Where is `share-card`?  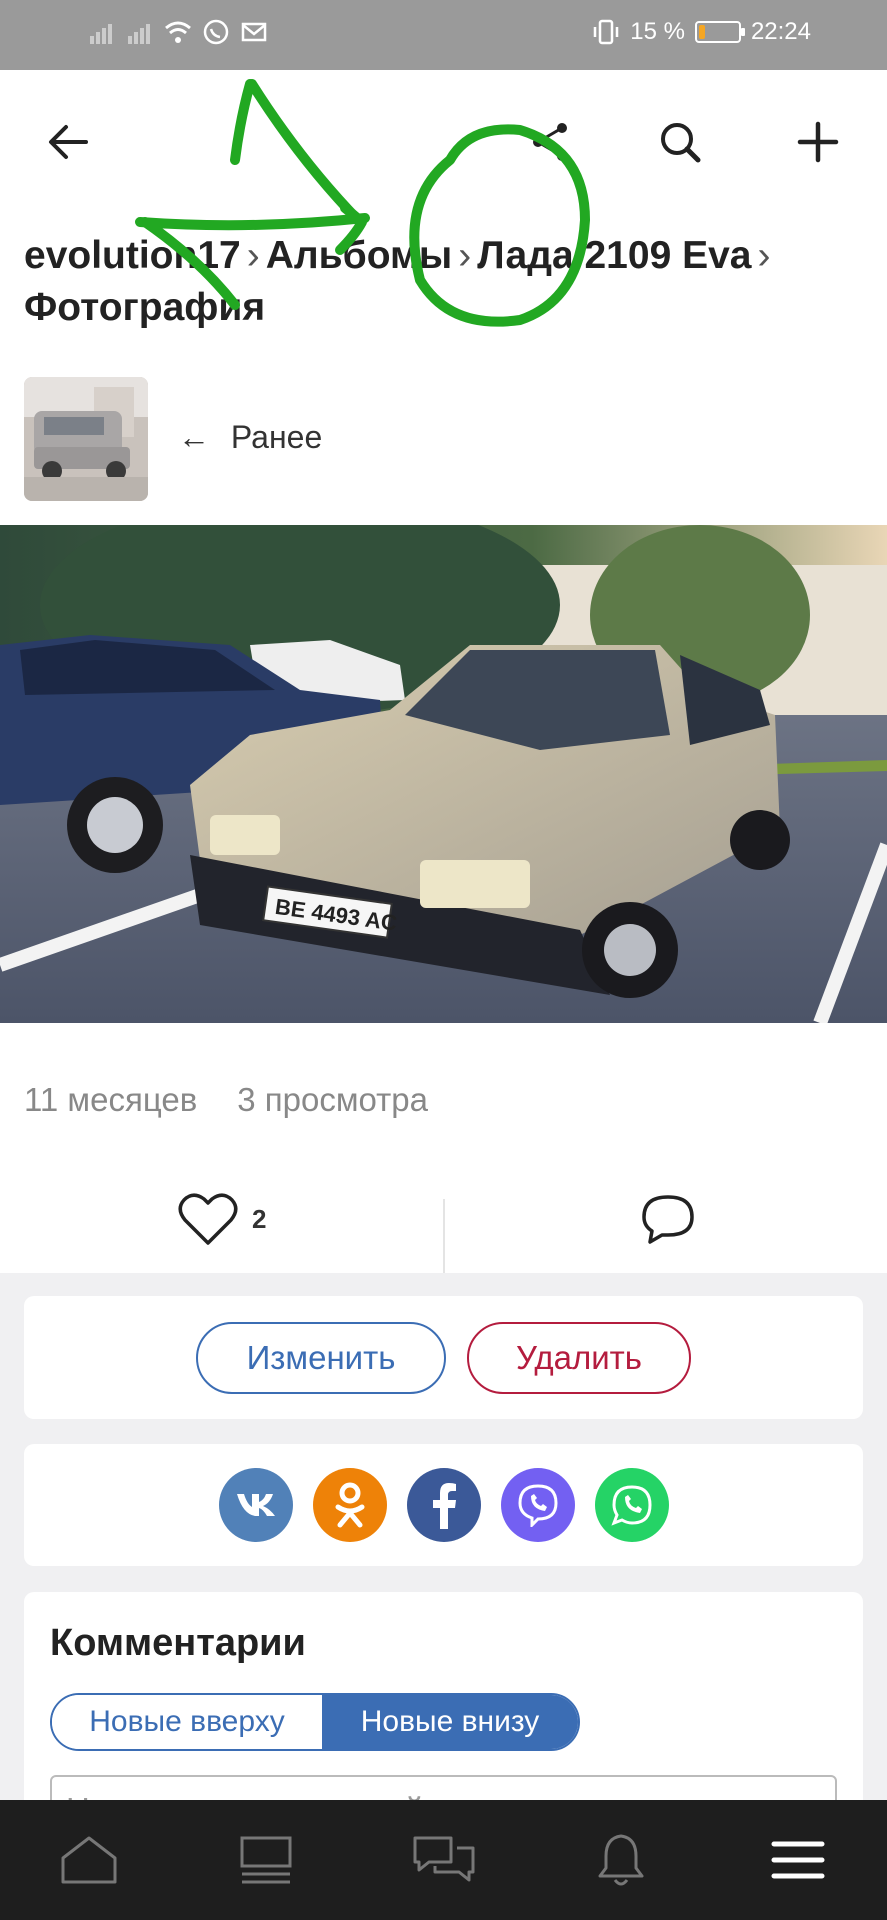 share-card is located at coordinates (443, 1505).